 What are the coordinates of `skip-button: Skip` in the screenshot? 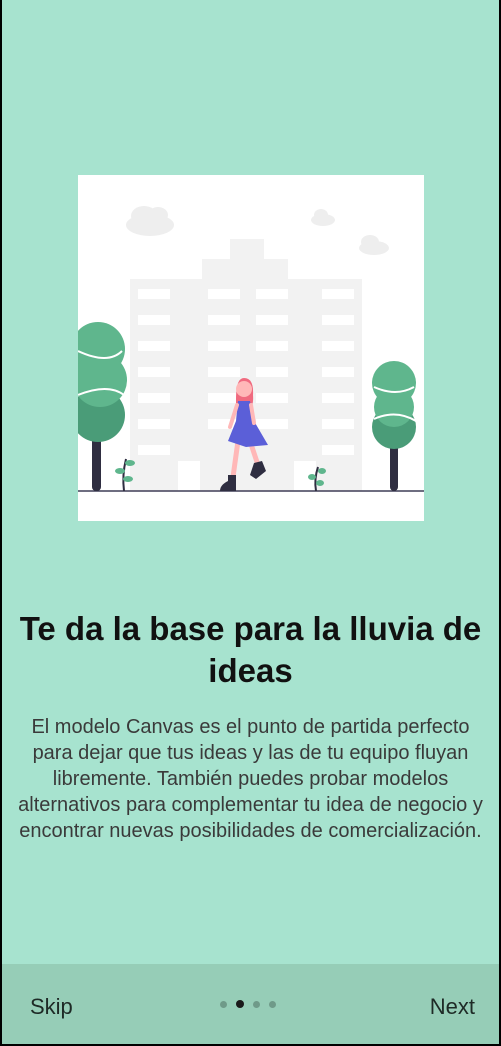 It's located at (51, 1007).